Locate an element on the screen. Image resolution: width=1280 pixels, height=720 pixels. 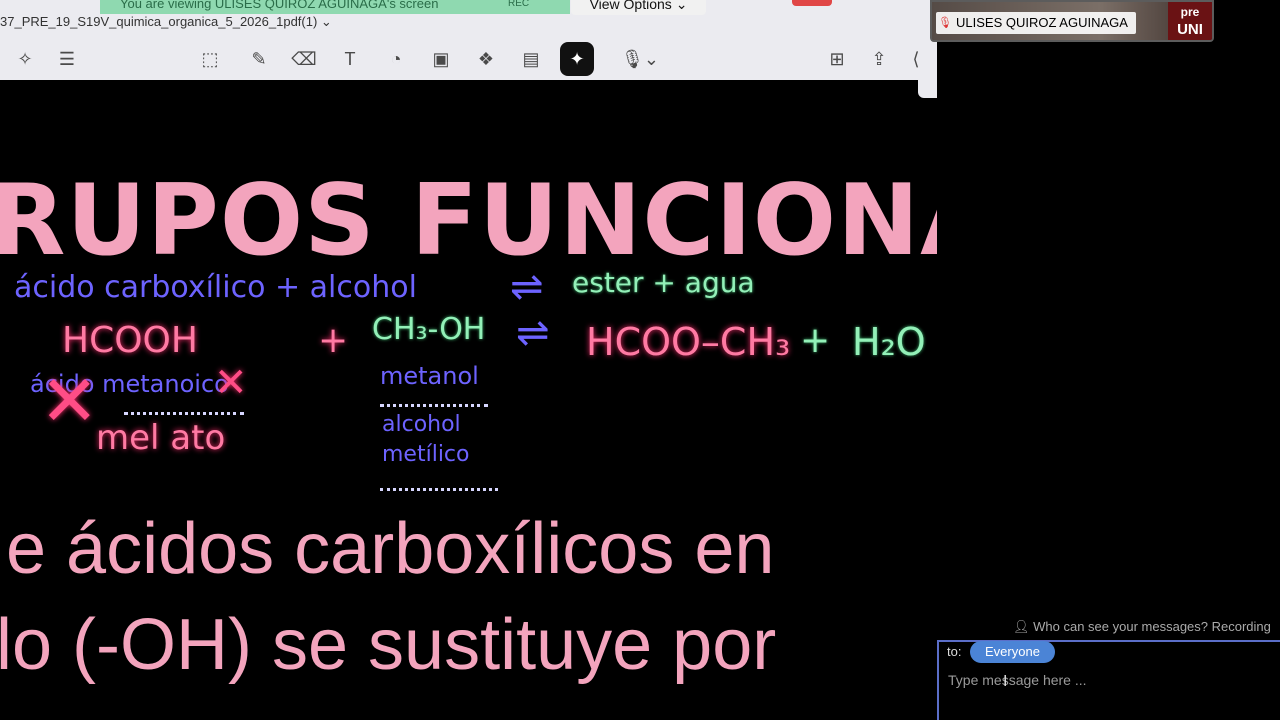
rec-indicator: REC is located at coordinates (519, 4).